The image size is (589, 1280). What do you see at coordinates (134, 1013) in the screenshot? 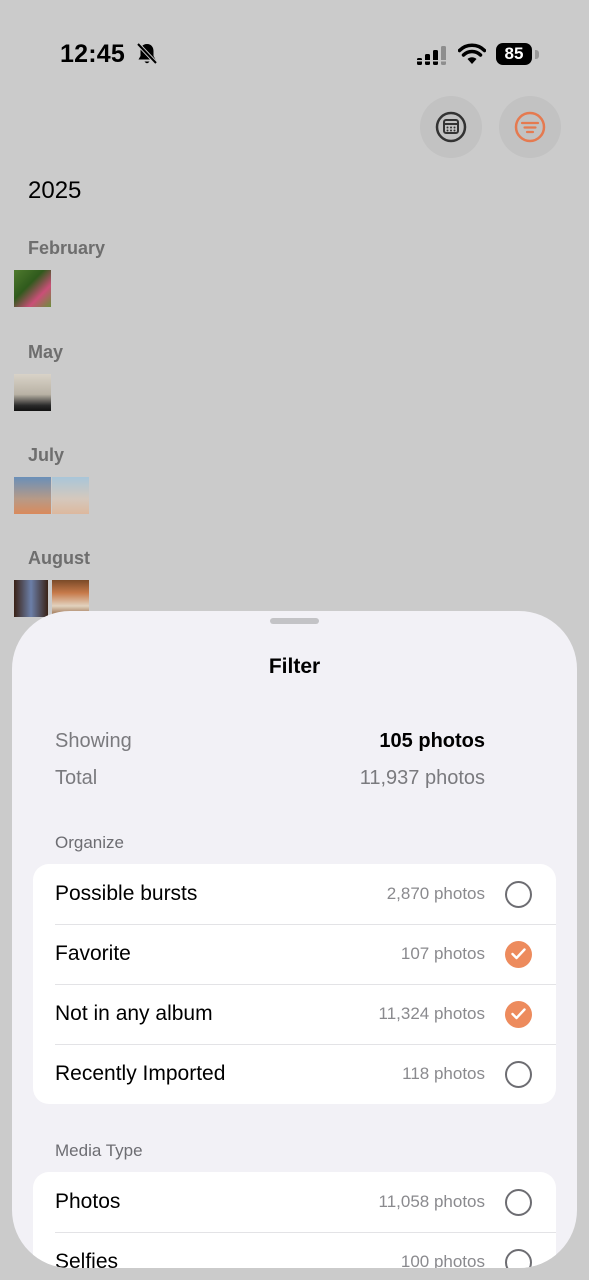
I see `row-label: Not in any album` at bounding box center [134, 1013].